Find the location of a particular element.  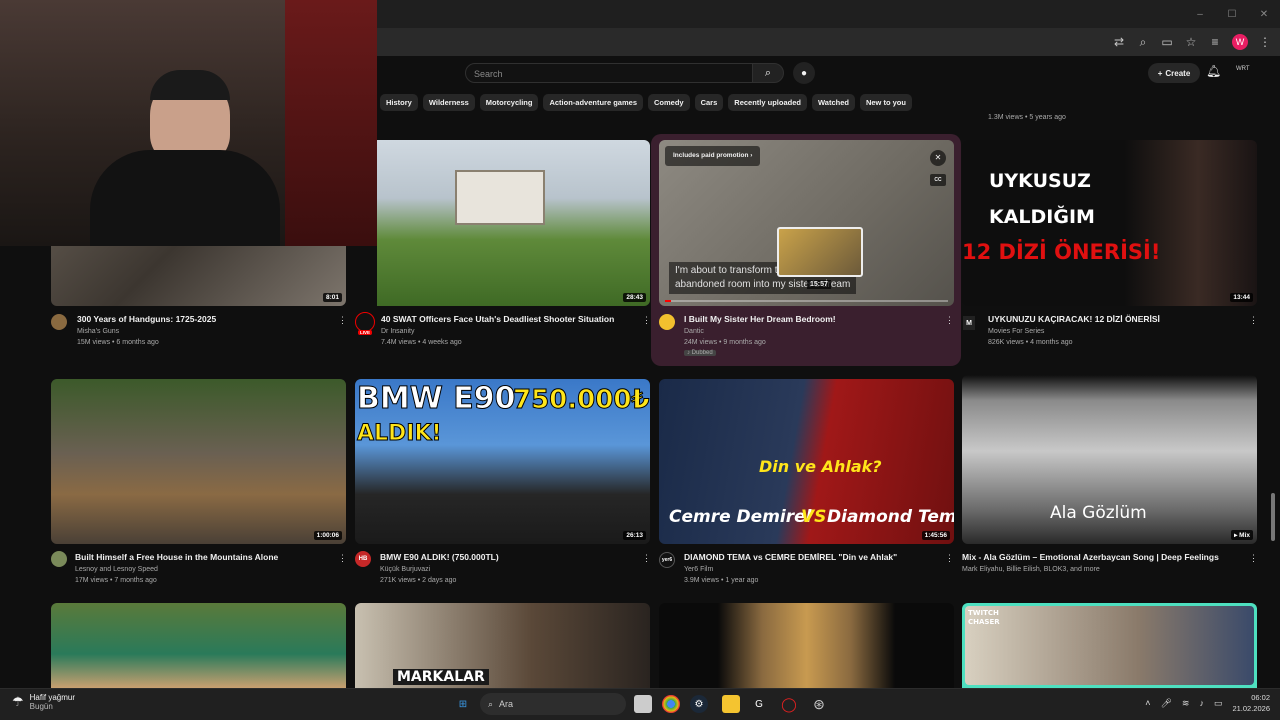

channel-name: Dantic is located at coordinates (694, 331).